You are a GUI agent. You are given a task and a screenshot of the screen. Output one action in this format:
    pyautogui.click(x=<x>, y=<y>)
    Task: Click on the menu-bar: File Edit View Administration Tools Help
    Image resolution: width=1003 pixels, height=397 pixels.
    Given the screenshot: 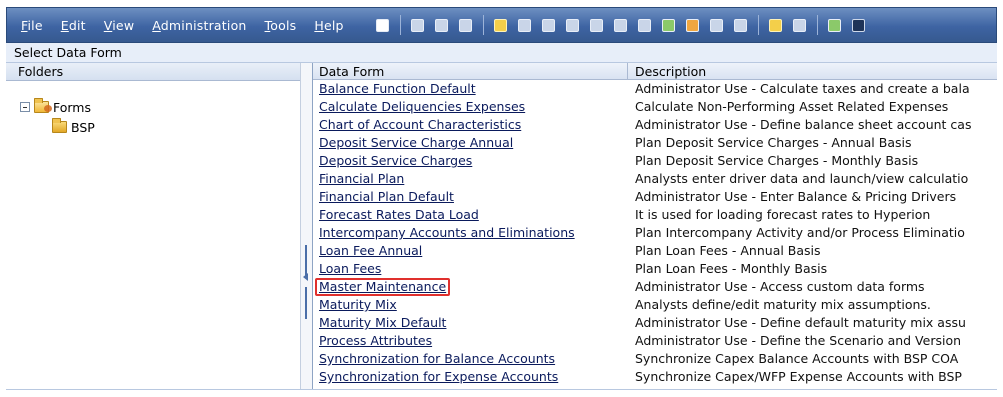 What is the action you would take?
    pyautogui.click(x=501, y=25)
    